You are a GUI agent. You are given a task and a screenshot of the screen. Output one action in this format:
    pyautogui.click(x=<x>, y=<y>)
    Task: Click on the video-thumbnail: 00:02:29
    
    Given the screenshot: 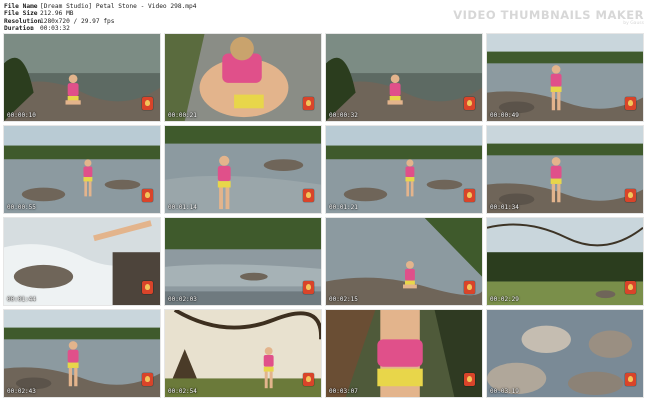 What is the action you would take?
    pyautogui.click(x=565, y=261)
    